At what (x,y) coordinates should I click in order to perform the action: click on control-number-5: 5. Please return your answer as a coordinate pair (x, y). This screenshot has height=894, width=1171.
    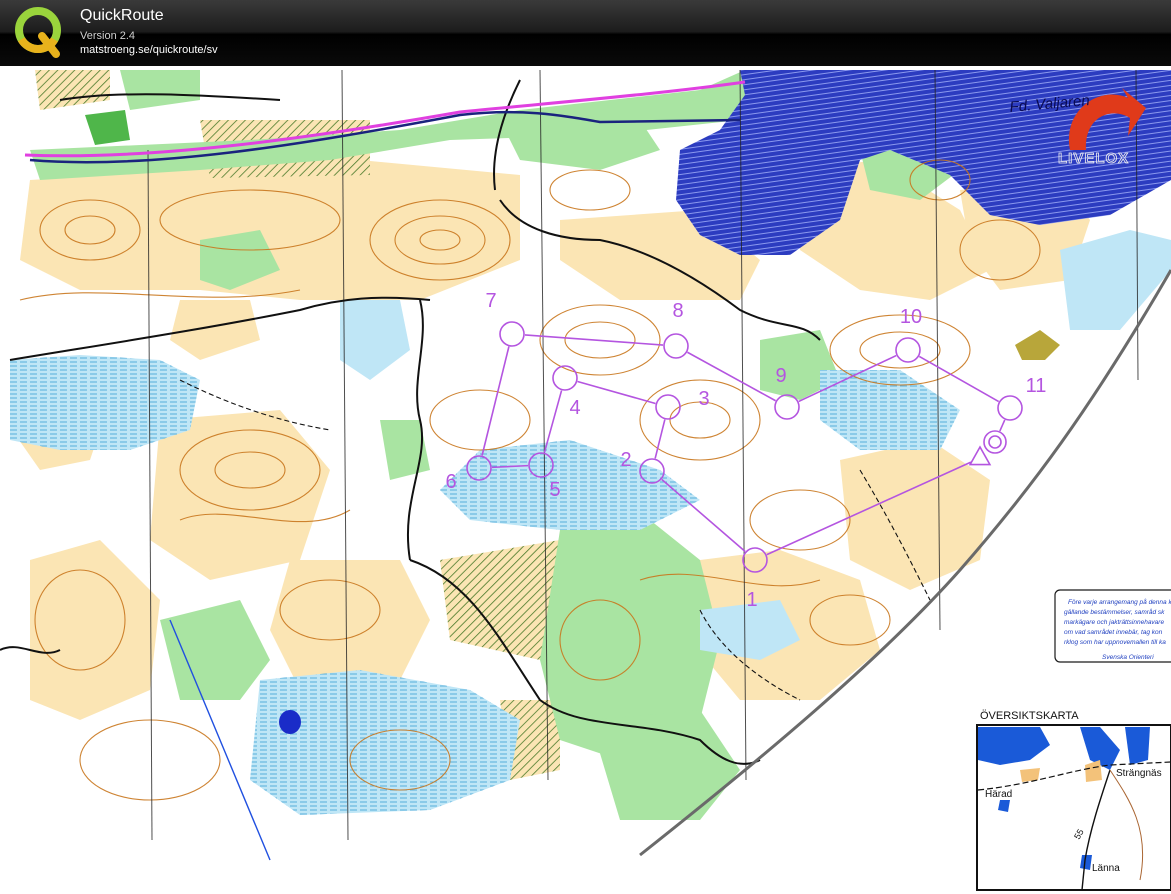
    Looking at the image, I should click on (554, 490).